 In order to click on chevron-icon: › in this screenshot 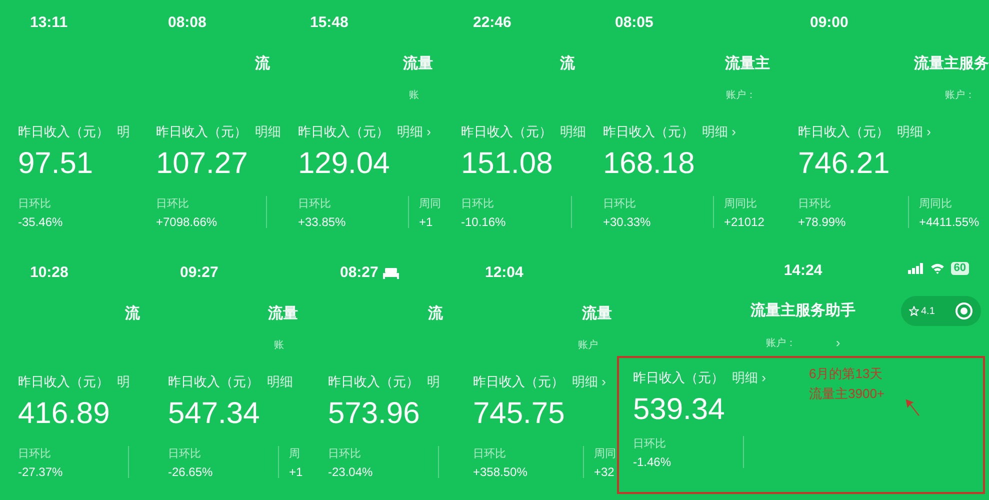, I will do `click(838, 343)`.